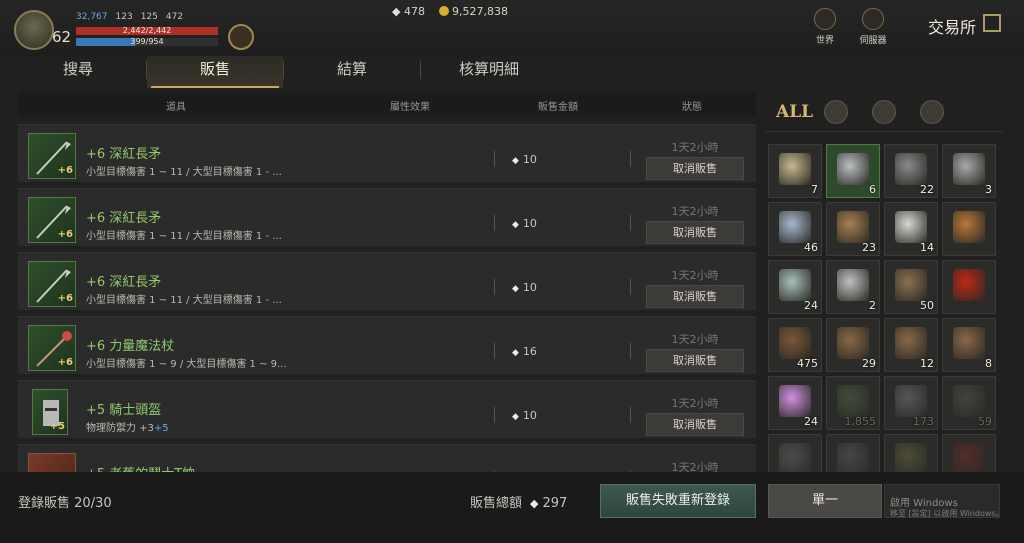 The height and width of the screenshot is (543, 1024). I want to click on item-quantity: 29, so click(869, 363).